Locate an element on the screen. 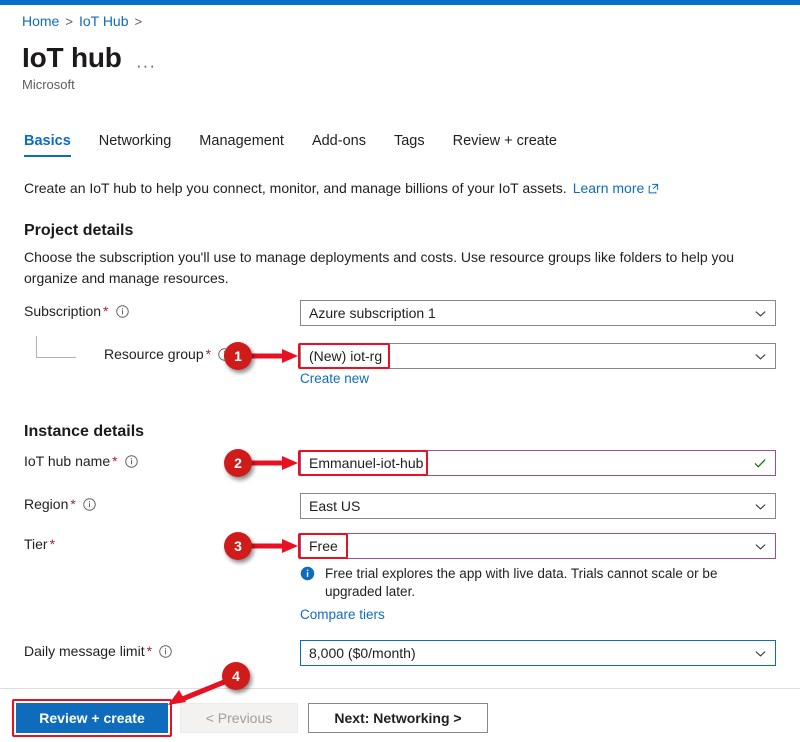  annotation-badge-1: 1 is located at coordinates (238, 356).